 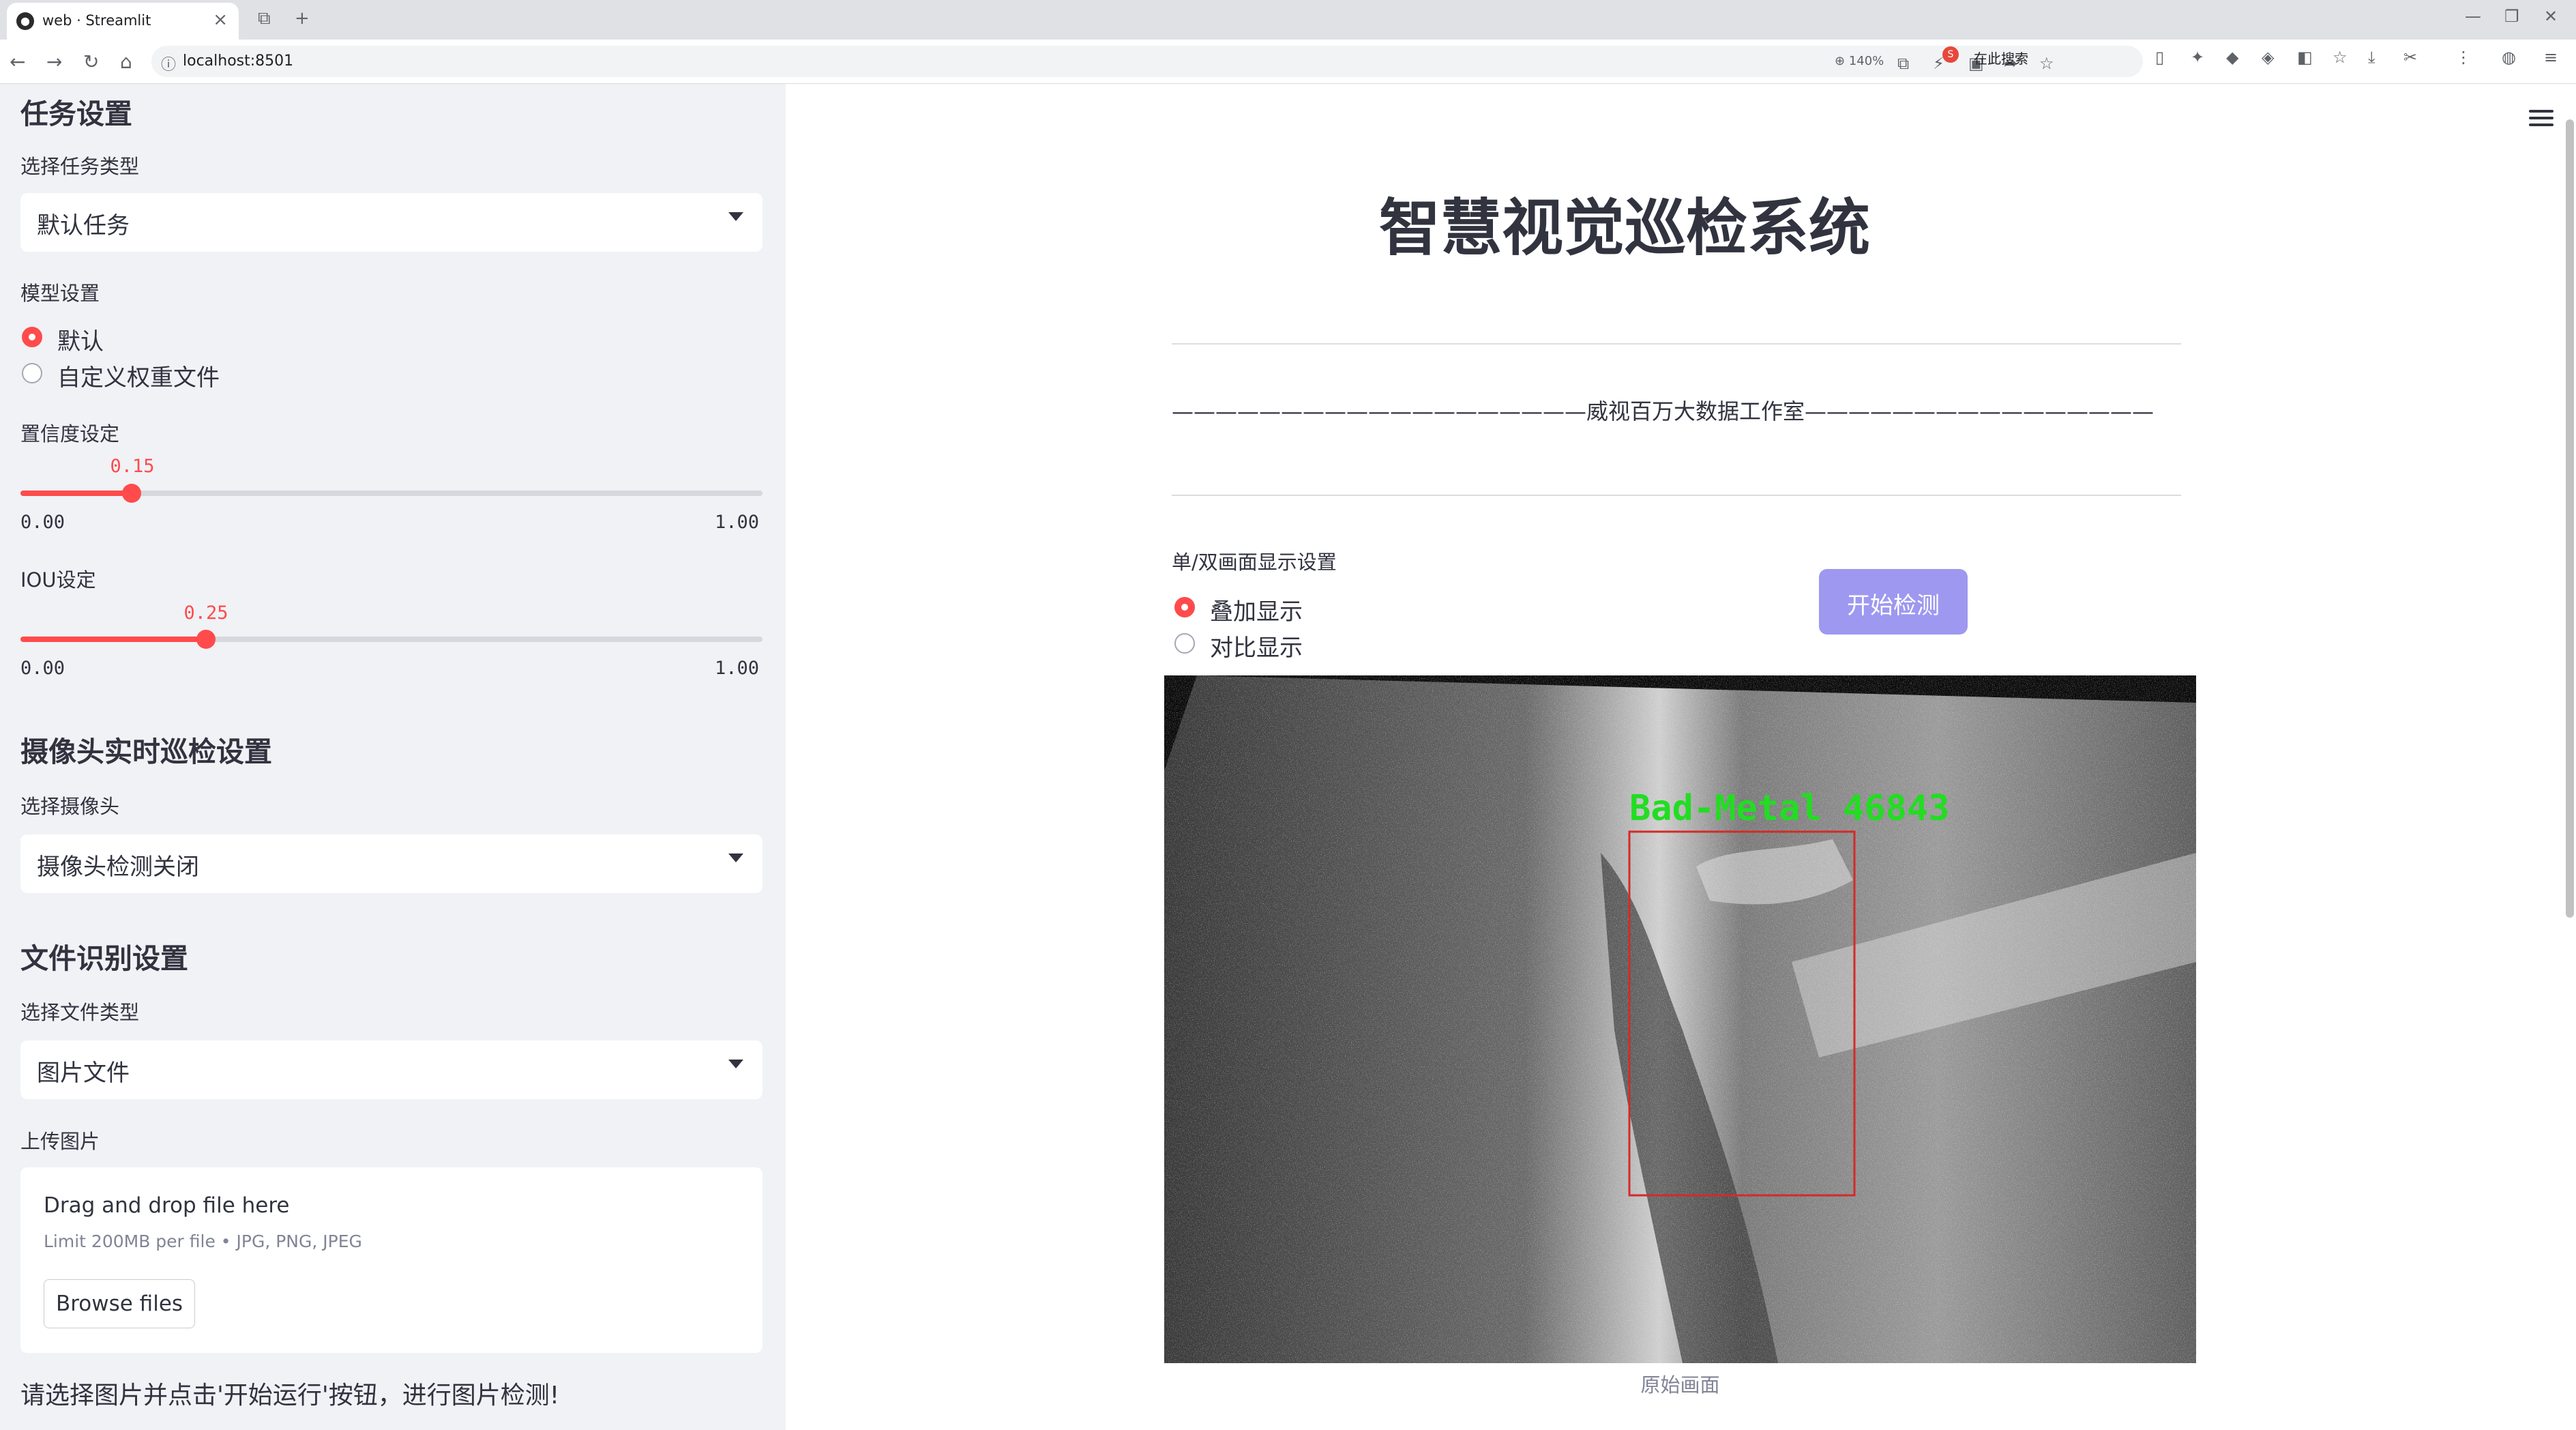 What do you see at coordinates (1789, 808) in the screenshot?
I see `detection-label: Bad-Metal 46843` at bounding box center [1789, 808].